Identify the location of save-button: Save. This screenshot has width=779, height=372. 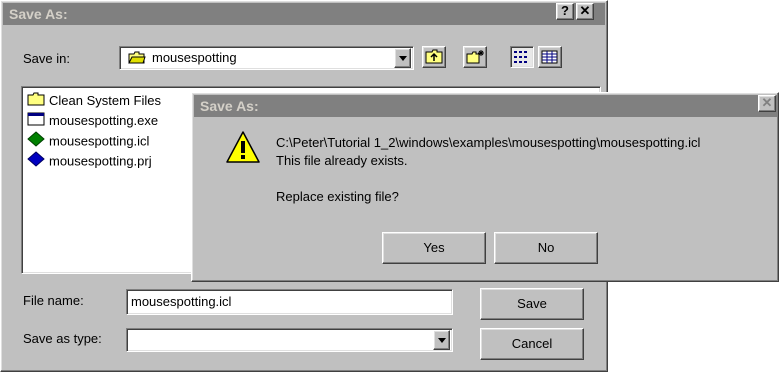
(532, 304).